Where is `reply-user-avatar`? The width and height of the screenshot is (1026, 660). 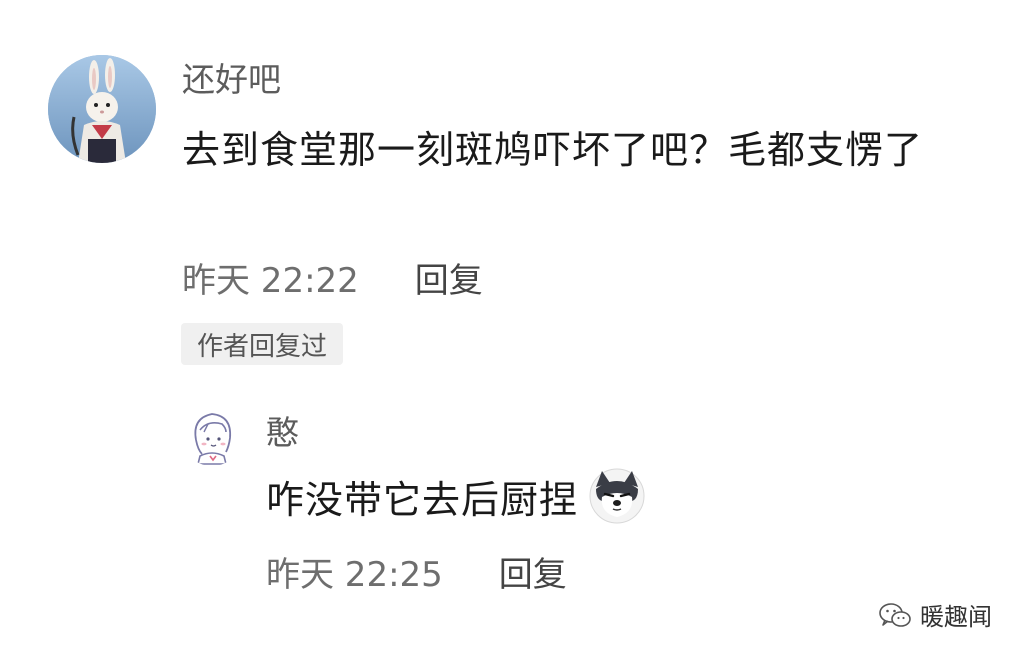 reply-user-avatar is located at coordinates (212, 436).